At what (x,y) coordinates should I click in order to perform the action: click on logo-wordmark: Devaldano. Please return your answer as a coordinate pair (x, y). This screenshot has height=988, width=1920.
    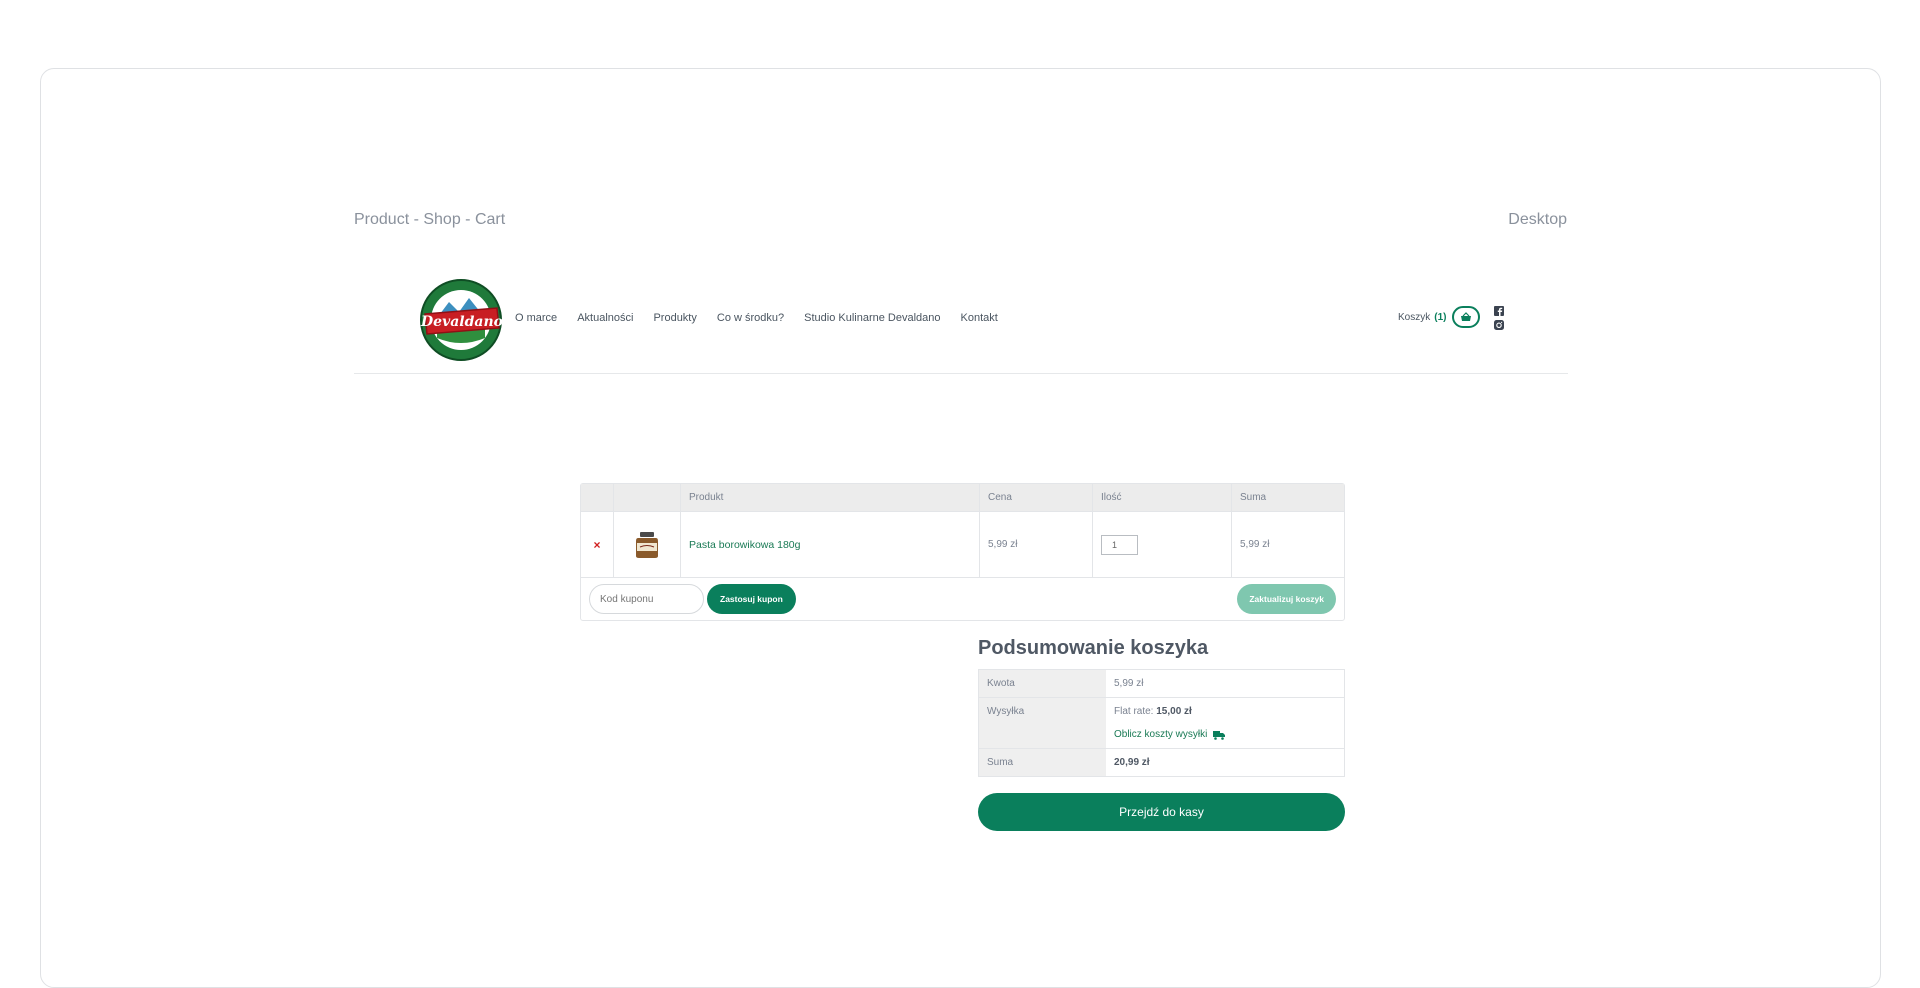
    Looking at the image, I should click on (461, 322).